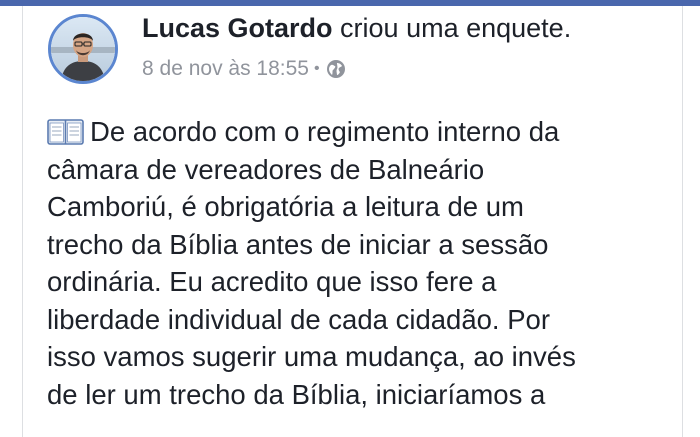 The height and width of the screenshot is (437, 700). Describe the element at coordinates (266, 169) in the screenshot. I see `post-body-line: câmara de vereadores de Balneário` at that location.